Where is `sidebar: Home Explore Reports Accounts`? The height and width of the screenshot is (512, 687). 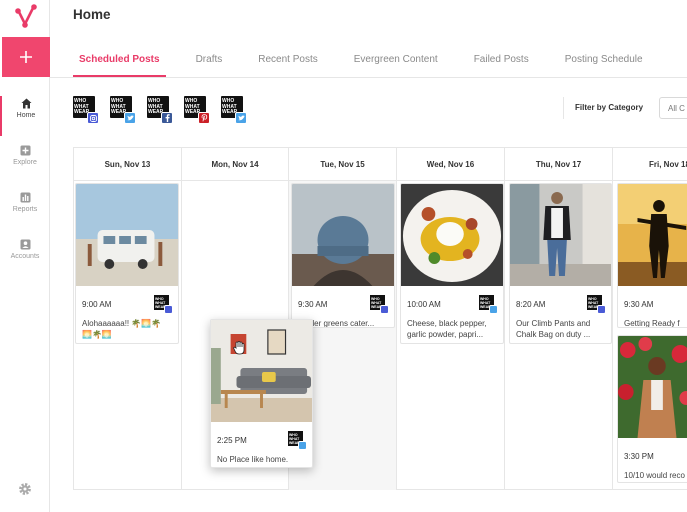
sidebar: Home Explore Reports Accounts is located at coordinates (25, 256).